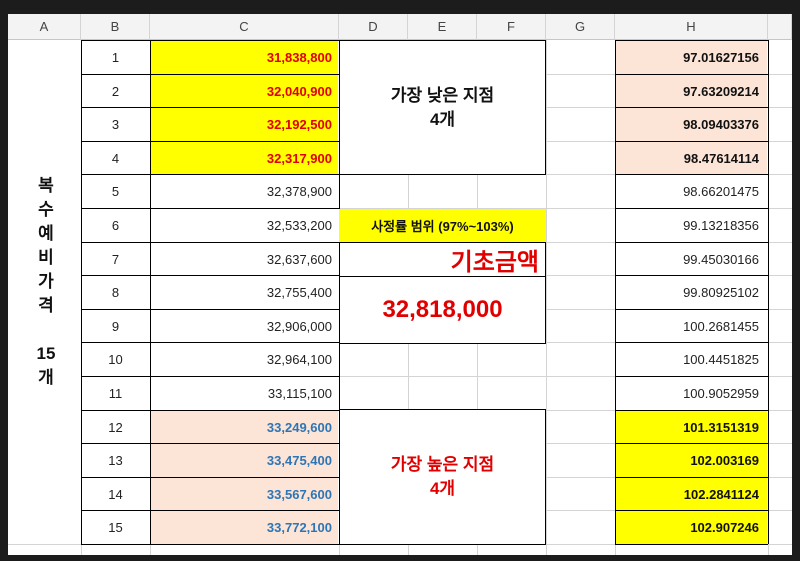 This screenshot has width=800, height=561. Describe the element at coordinates (115, 124) in the screenshot. I see `row-number-cell: 3` at that location.